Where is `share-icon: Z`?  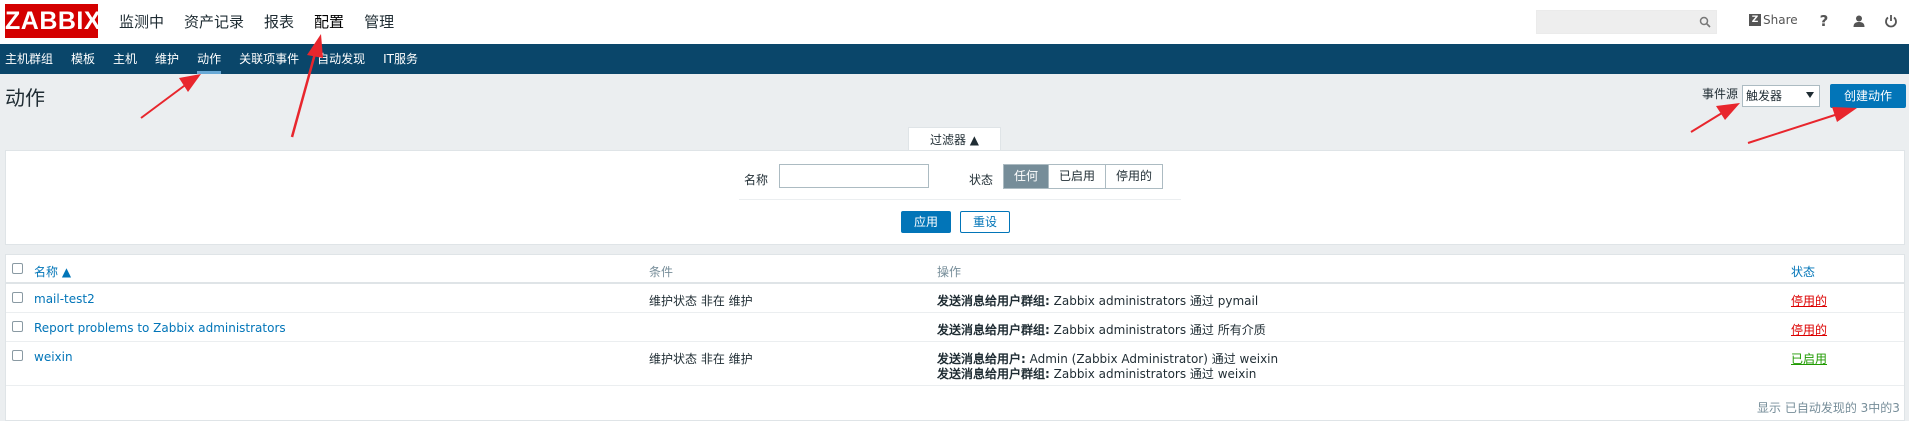 share-icon: Z is located at coordinates (1755, 20).